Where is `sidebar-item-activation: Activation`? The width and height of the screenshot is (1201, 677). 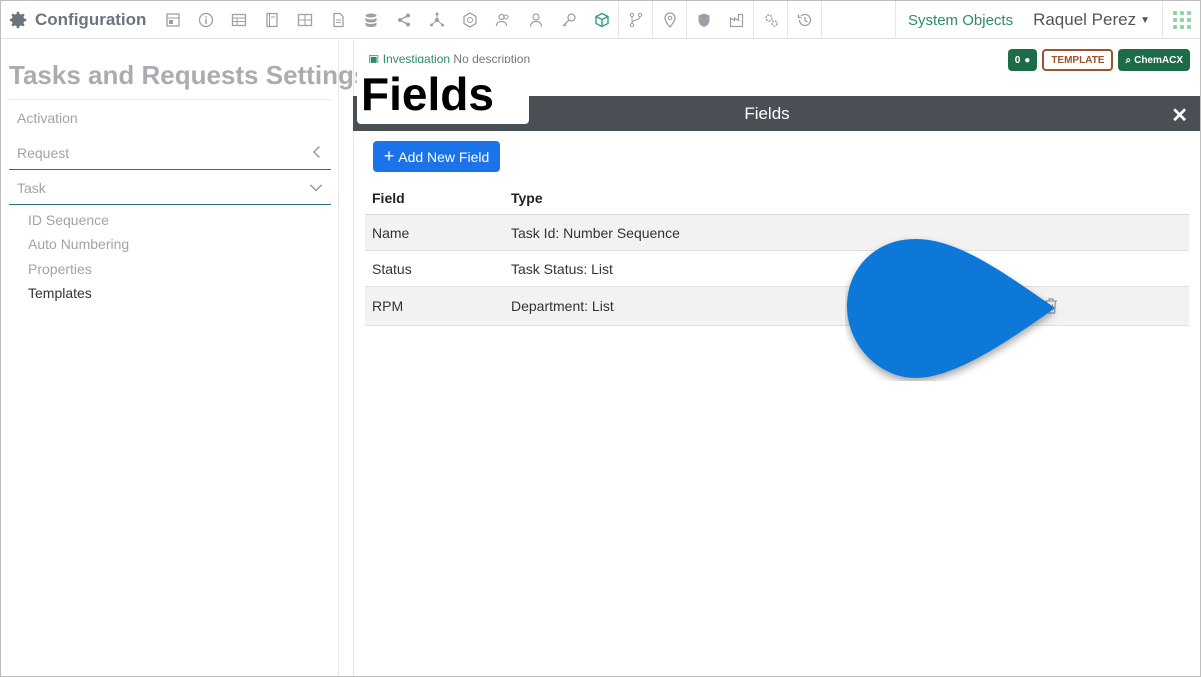 sidebar-item-activation: Activation is located at coordinates (170, 118).